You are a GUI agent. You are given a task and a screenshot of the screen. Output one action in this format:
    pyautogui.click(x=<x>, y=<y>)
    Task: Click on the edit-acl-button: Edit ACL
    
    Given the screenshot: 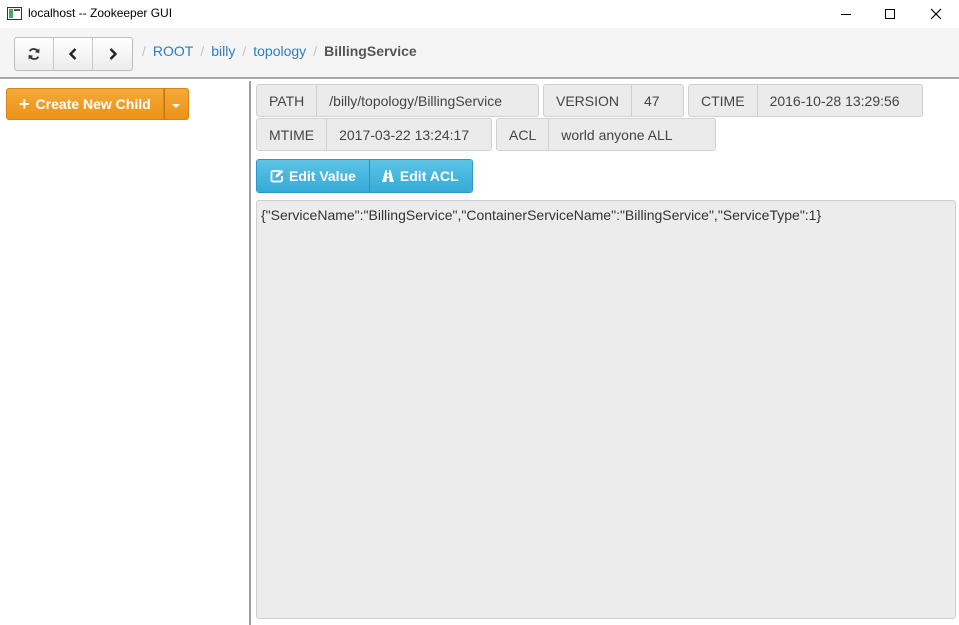 What is the action you would take?
    pyautogui.click(x=420, y=176)
    